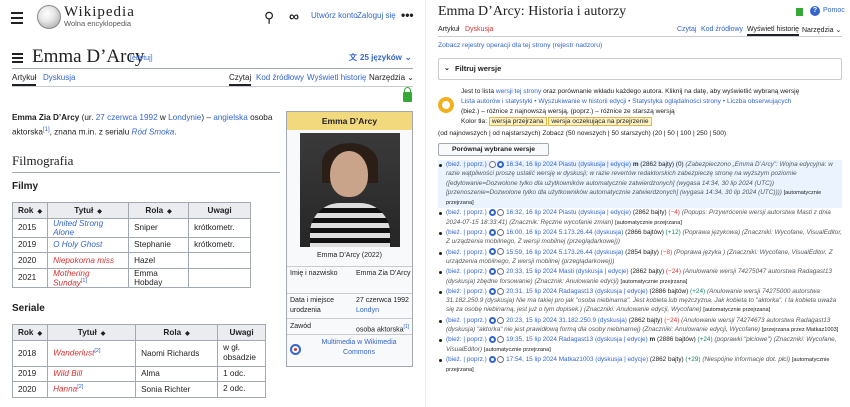  Describe the element at coordinates (531, 359) in the screenshot. I see `revision-date-link: 17:54, 15 lip 2024` at that location.